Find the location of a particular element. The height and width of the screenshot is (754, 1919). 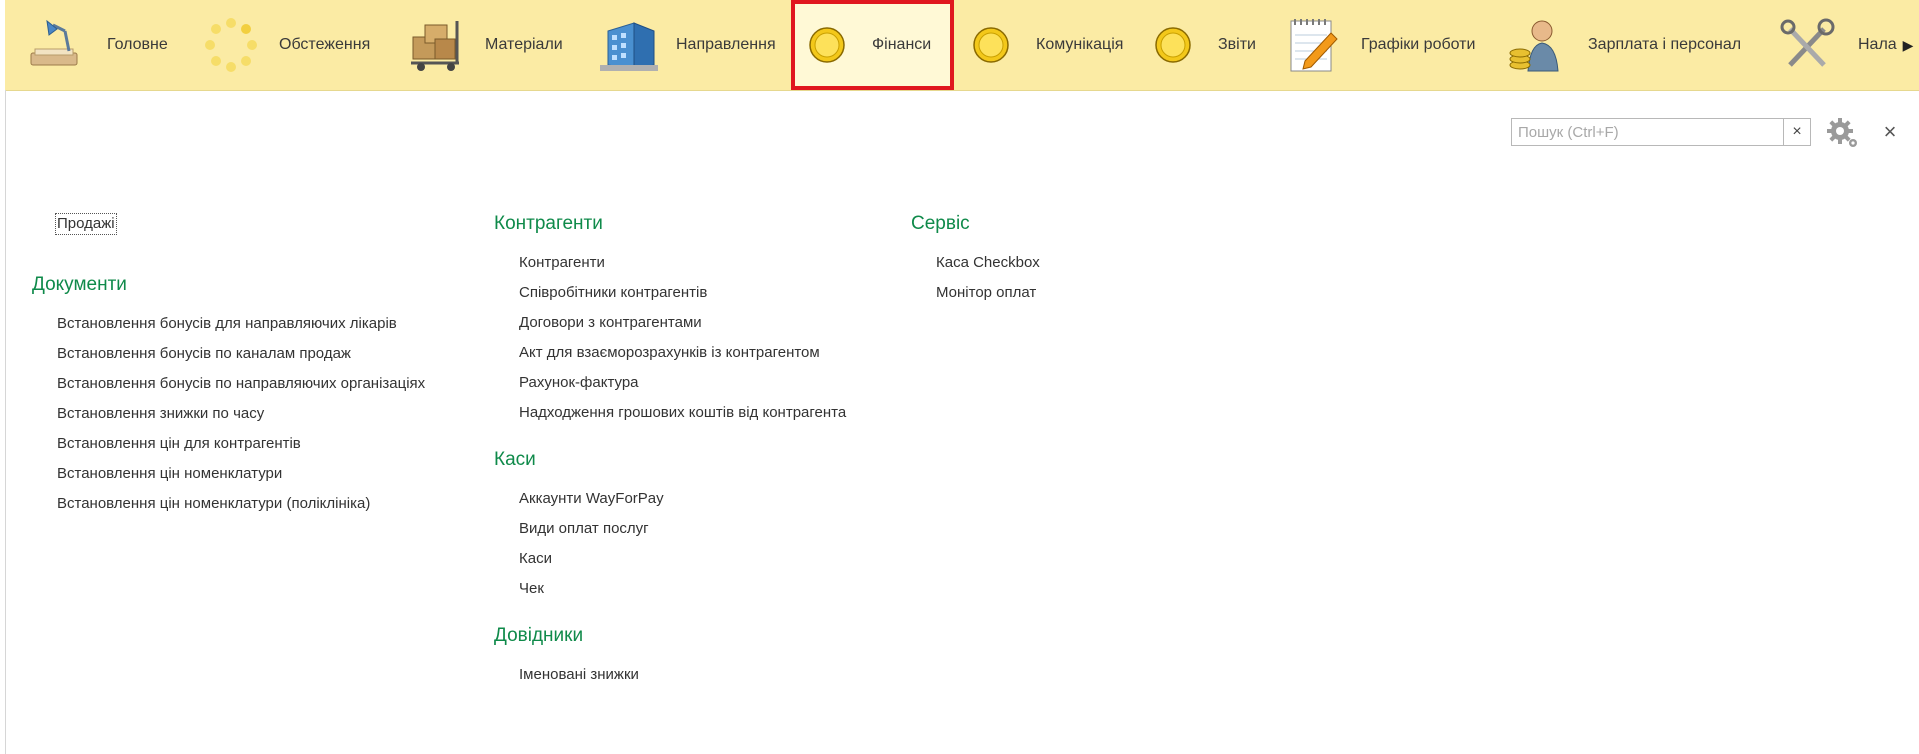

desk-lamp-icon is located at coordinates (55, 45).